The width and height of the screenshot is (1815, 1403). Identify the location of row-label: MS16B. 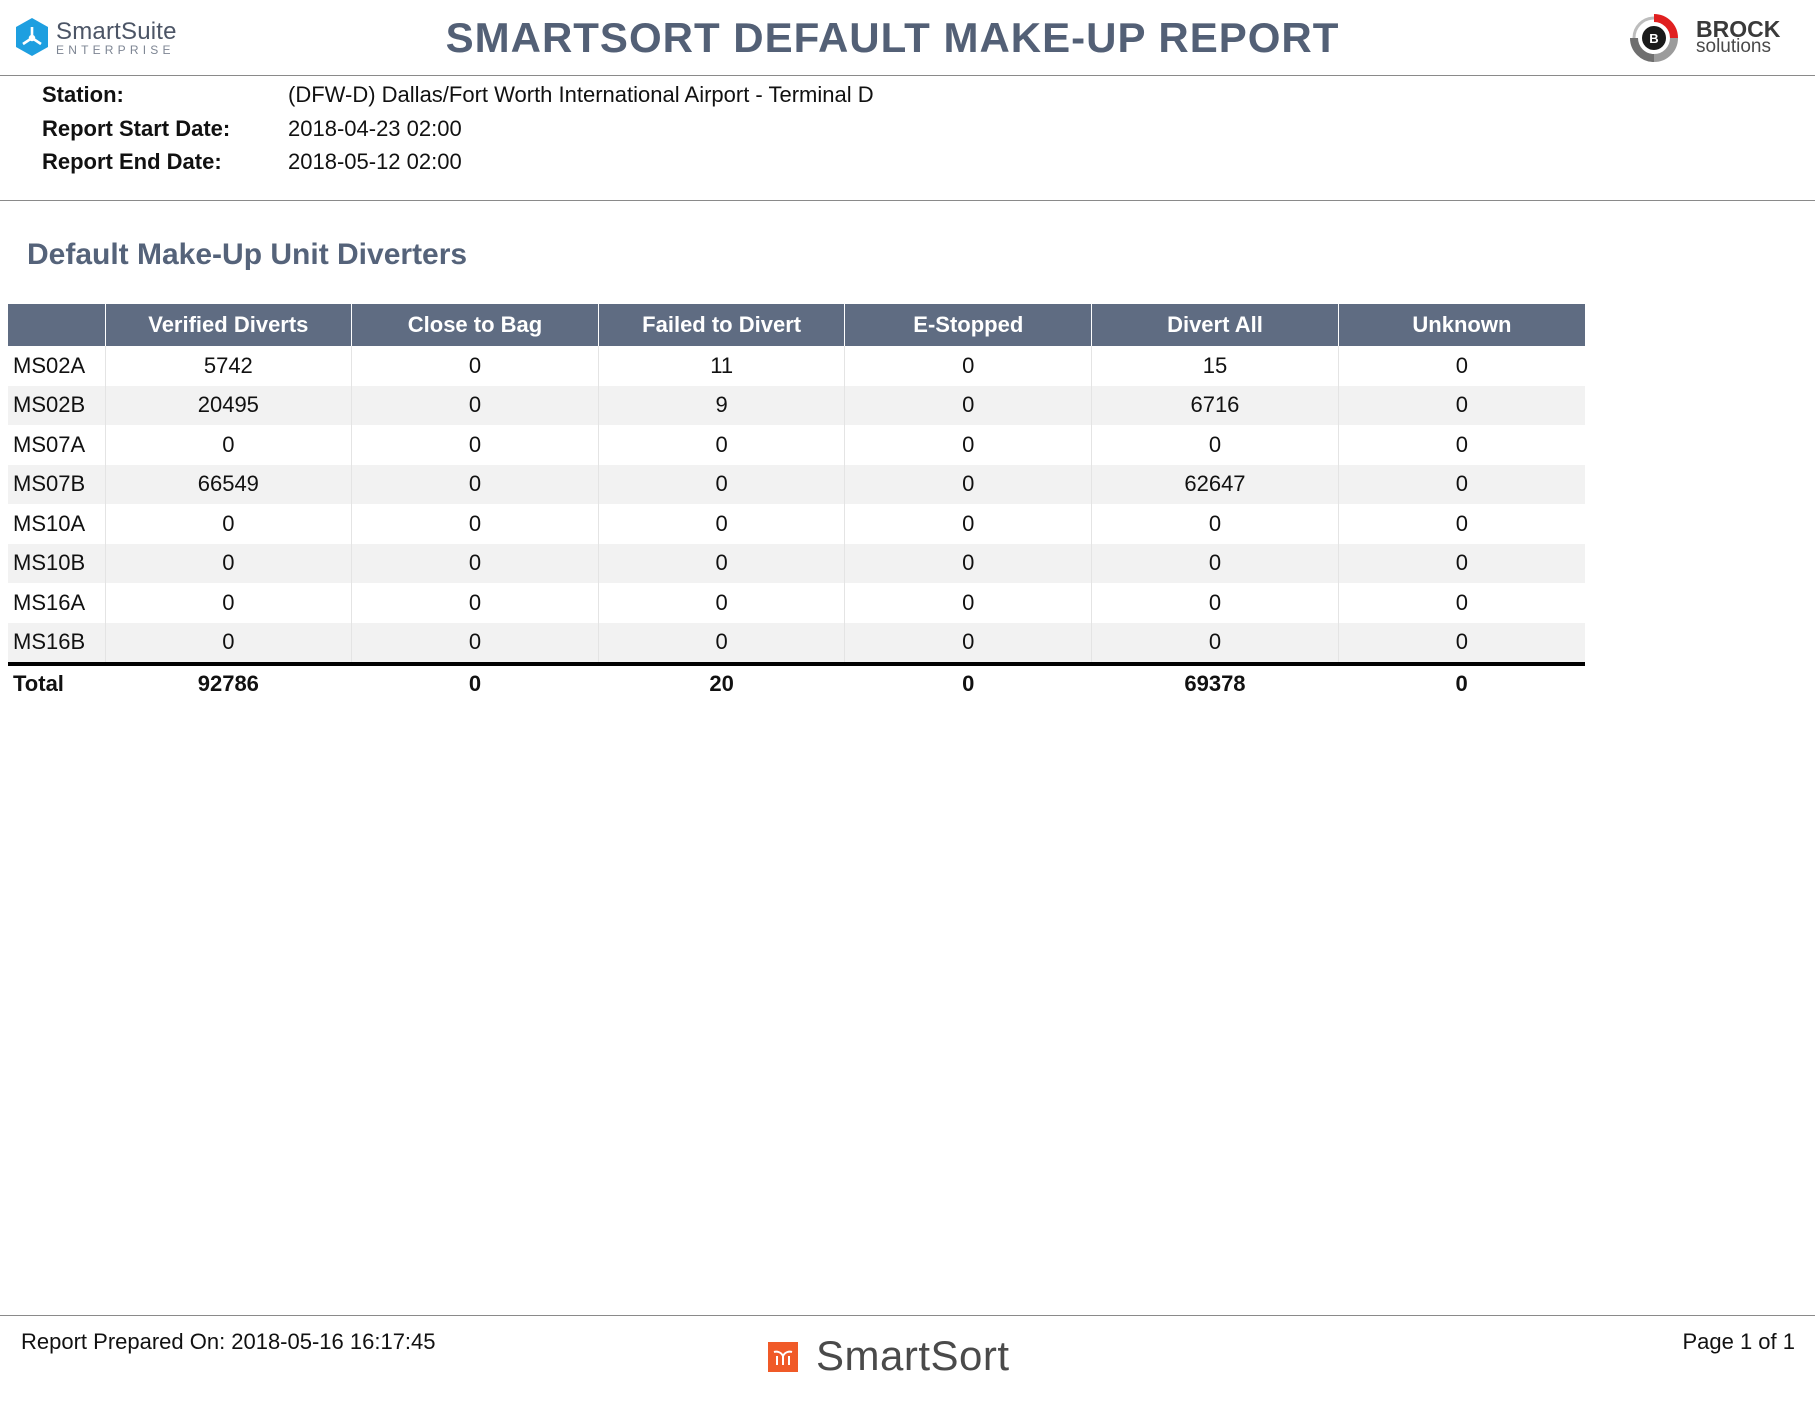
(56, 643).